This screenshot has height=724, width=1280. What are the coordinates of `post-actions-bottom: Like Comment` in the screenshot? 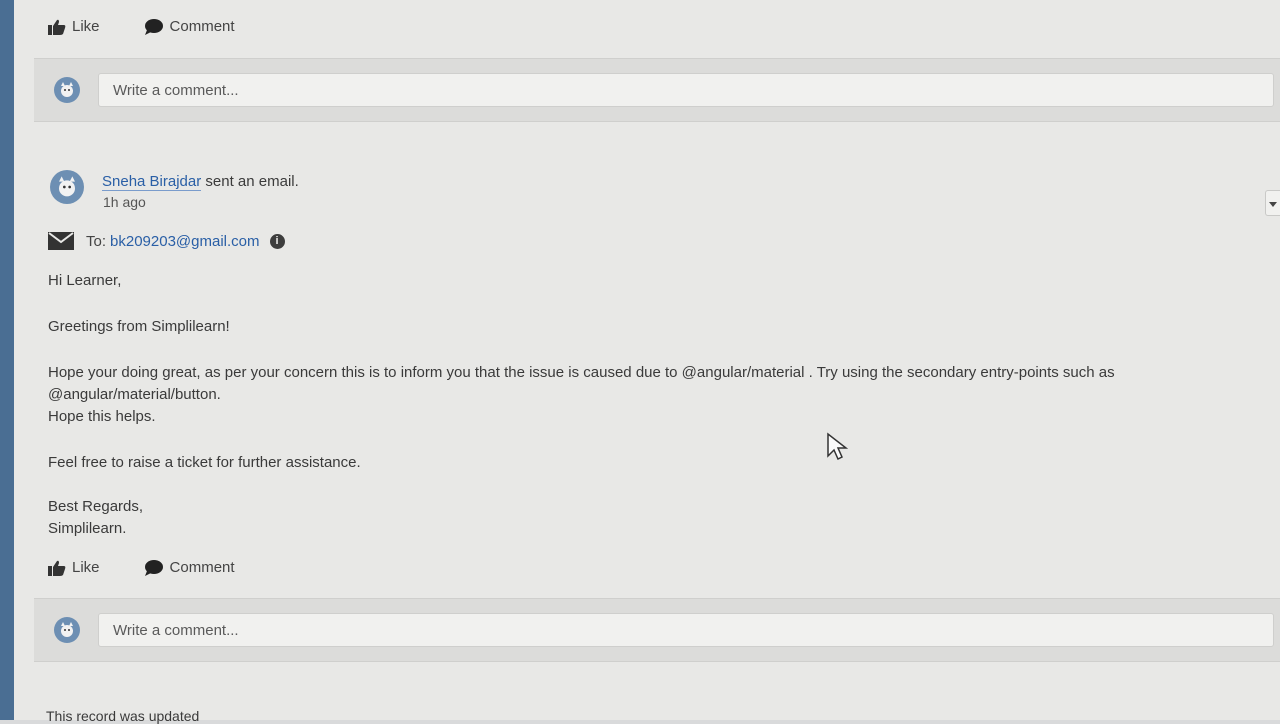 It's located at (141, 567).